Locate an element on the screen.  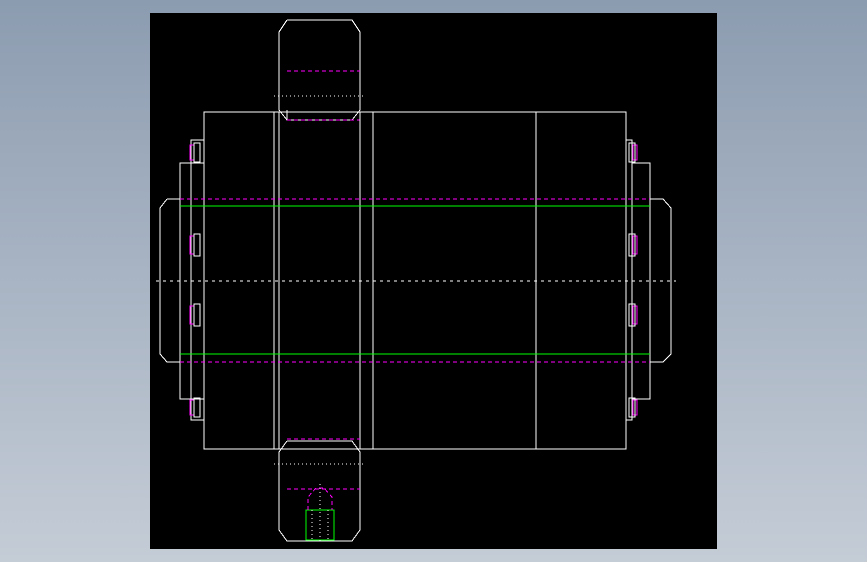
top-shaft-hidden is located at coordinates (323, 95).